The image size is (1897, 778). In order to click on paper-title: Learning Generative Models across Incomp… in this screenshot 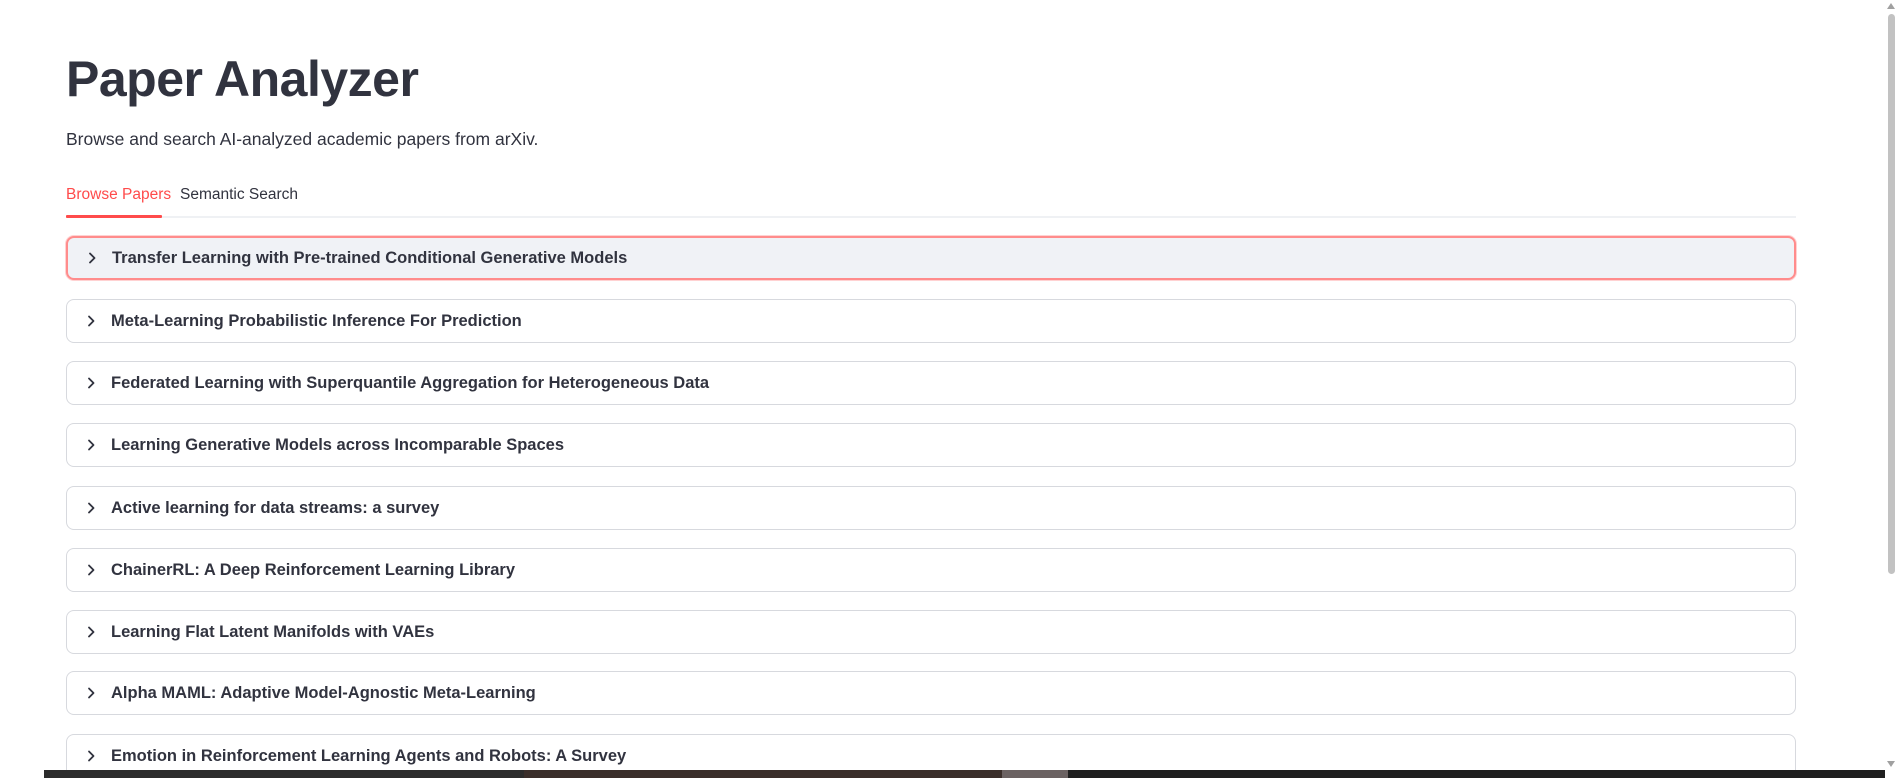, I will do `click(338, 444)`.